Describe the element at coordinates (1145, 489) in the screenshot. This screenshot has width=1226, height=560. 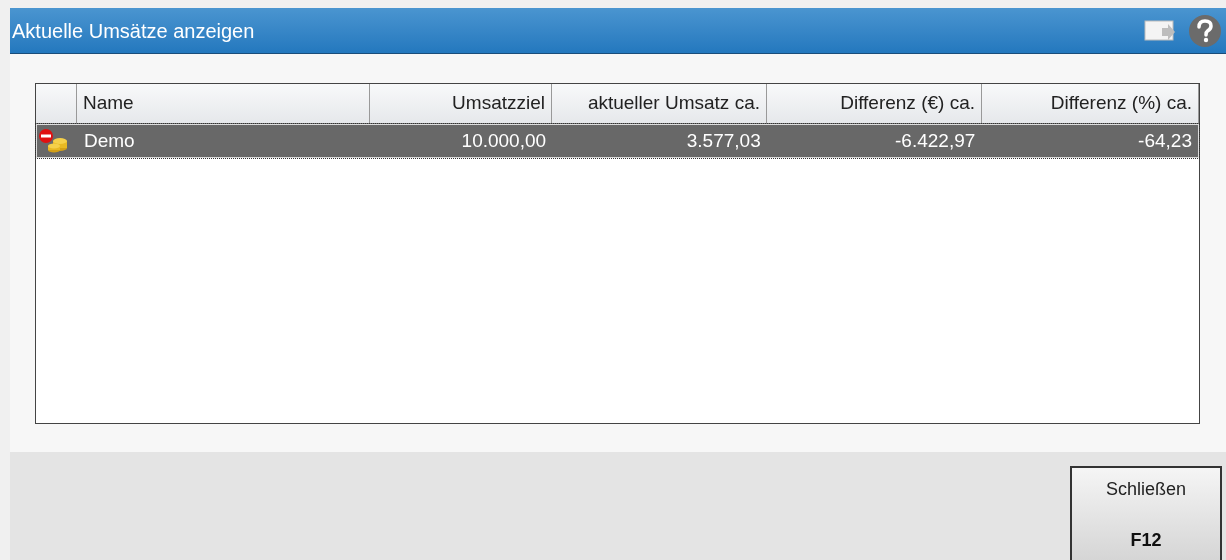
I see `button-label: Schließen` at that location.